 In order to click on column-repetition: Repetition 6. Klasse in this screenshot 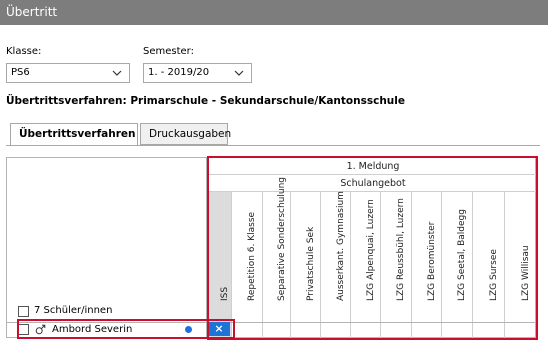, I will do `click(246, 265)`.